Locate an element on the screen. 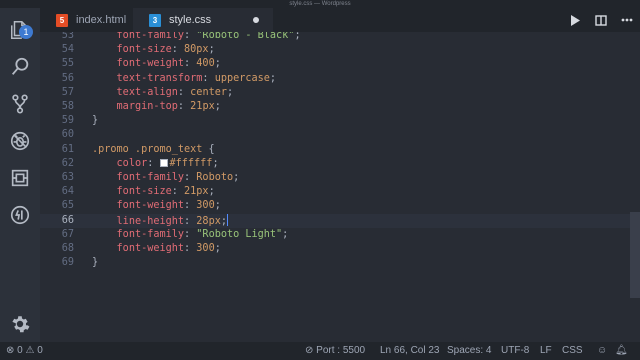 Image resolution: width=640 pixels, height=360 pixels. line-code: font-family: "Roboto - Black"; is located at coordinates (208, 36).